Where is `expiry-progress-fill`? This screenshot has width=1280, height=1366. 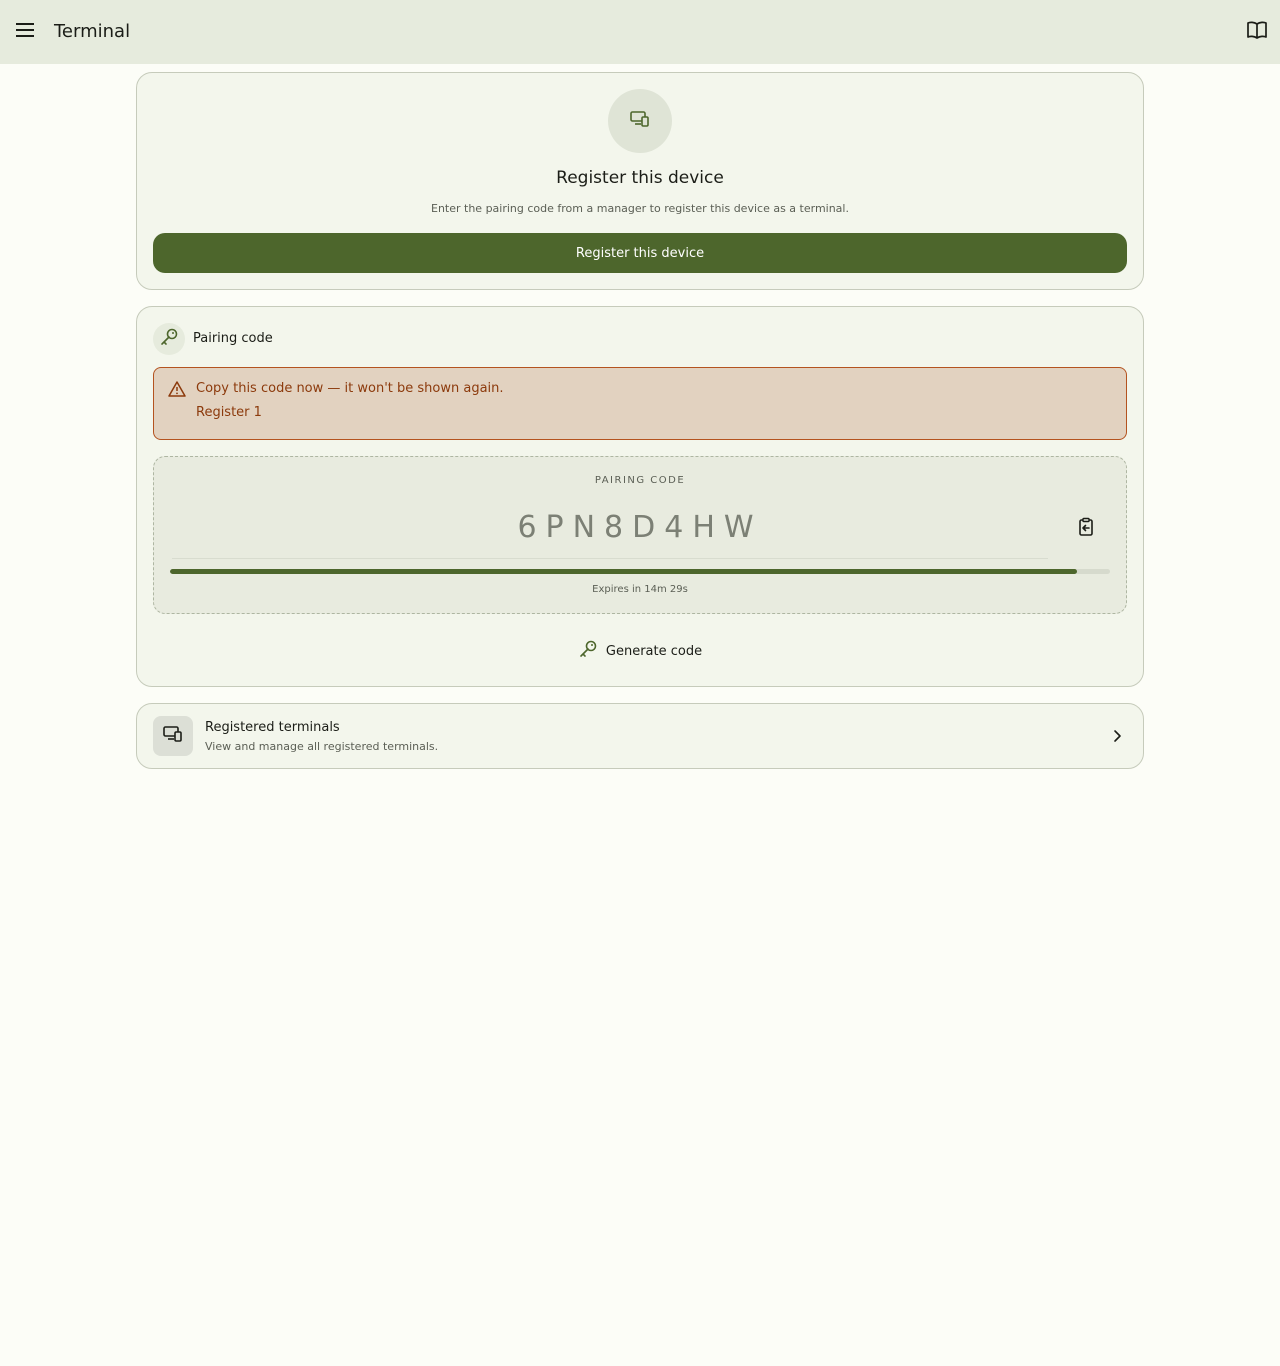 expiry-progress-fill is located at coordinates (624, 571).